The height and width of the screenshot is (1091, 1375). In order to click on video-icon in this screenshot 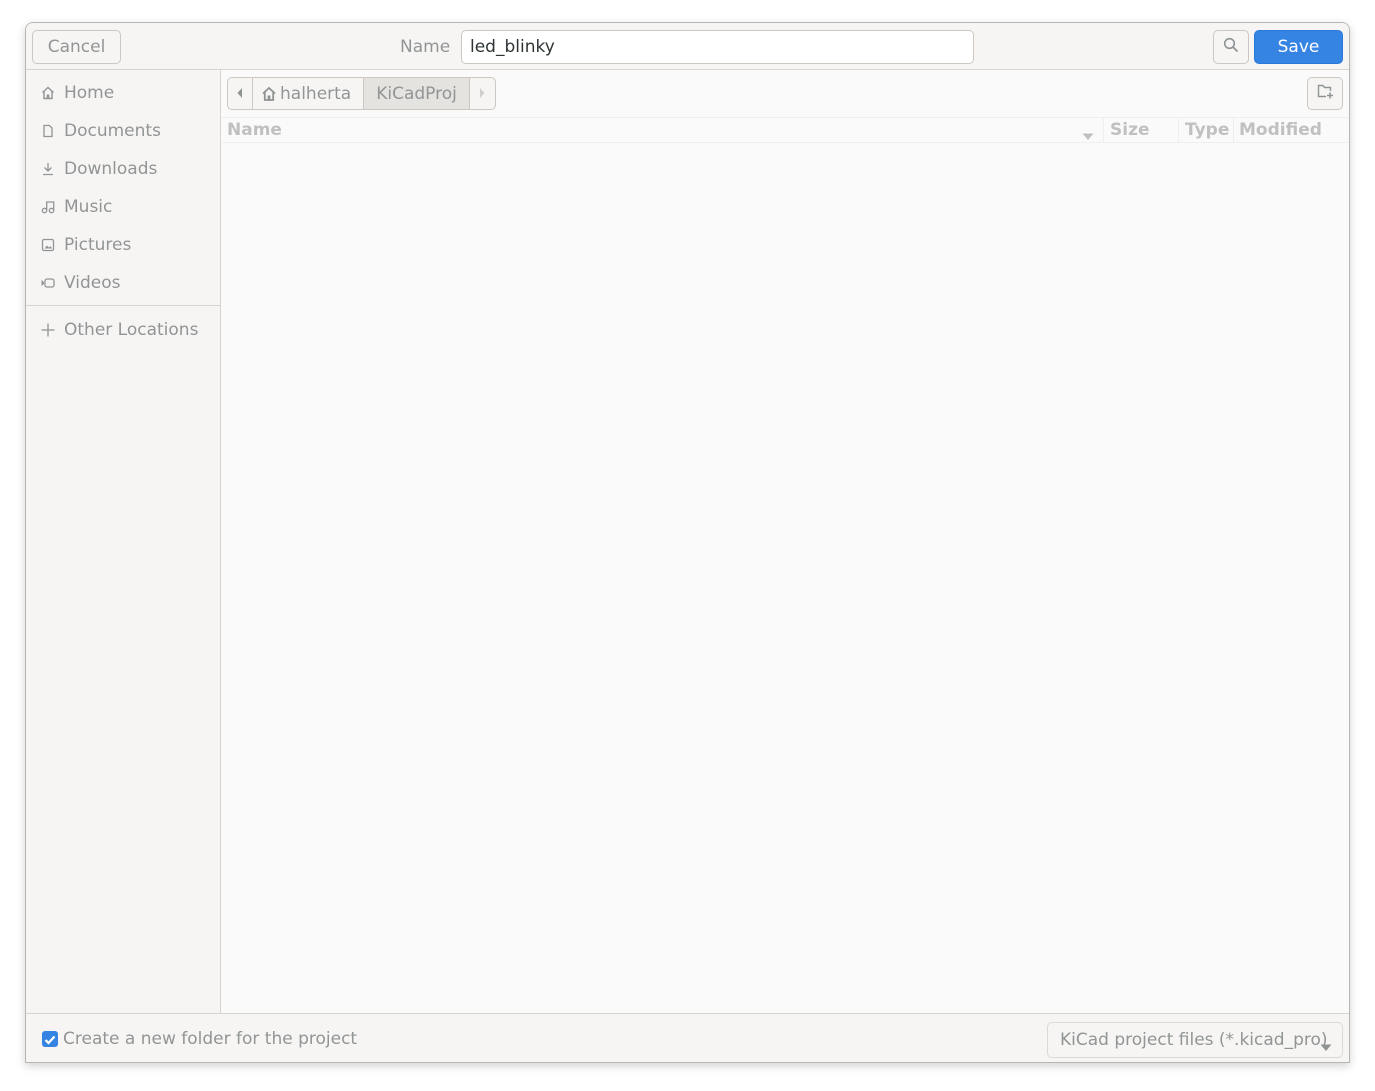, I will do `click(48, 283)`.